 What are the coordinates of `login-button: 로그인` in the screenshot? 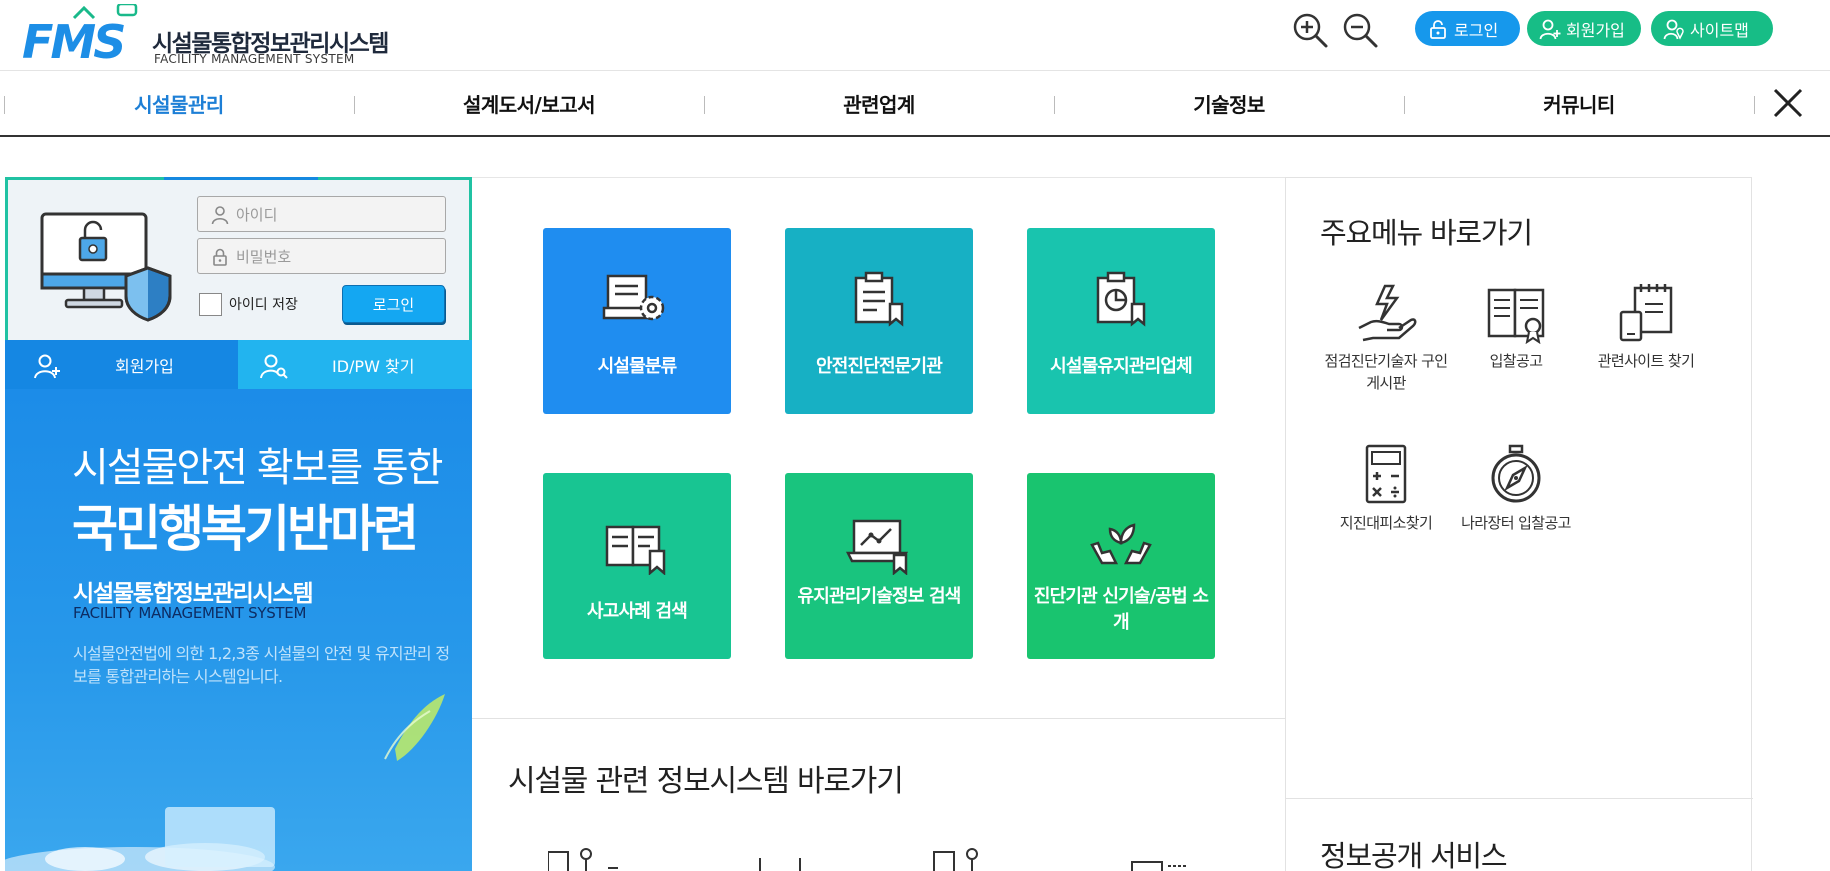 It's located at (393, 304).